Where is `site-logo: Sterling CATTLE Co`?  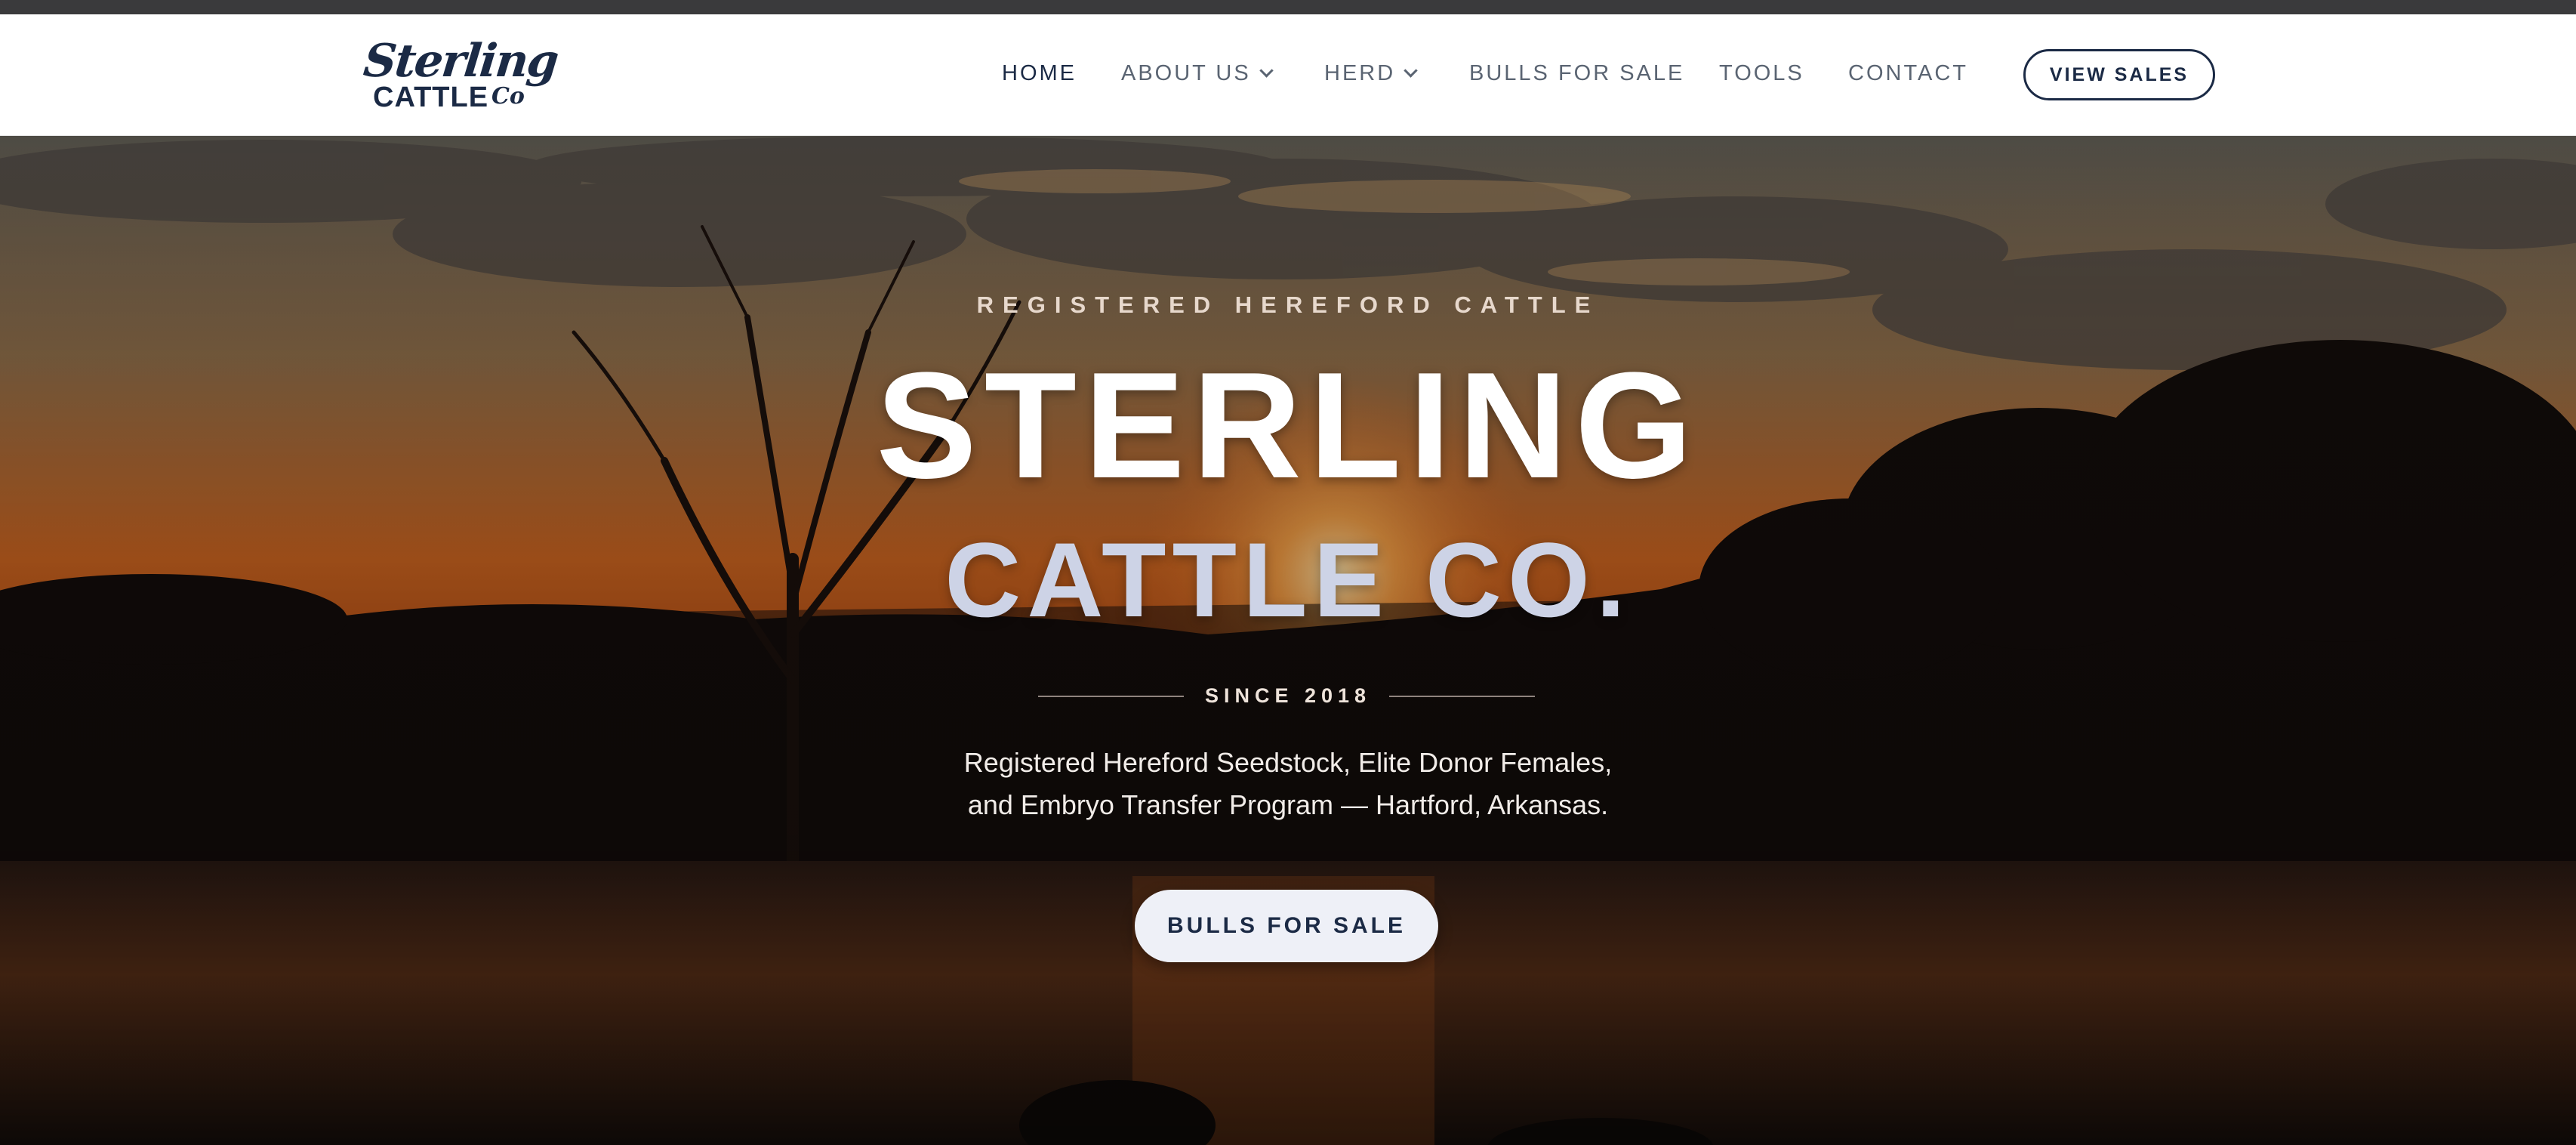 site-logo: Sterling CATTLE Co is located at coordinates (460, 75).